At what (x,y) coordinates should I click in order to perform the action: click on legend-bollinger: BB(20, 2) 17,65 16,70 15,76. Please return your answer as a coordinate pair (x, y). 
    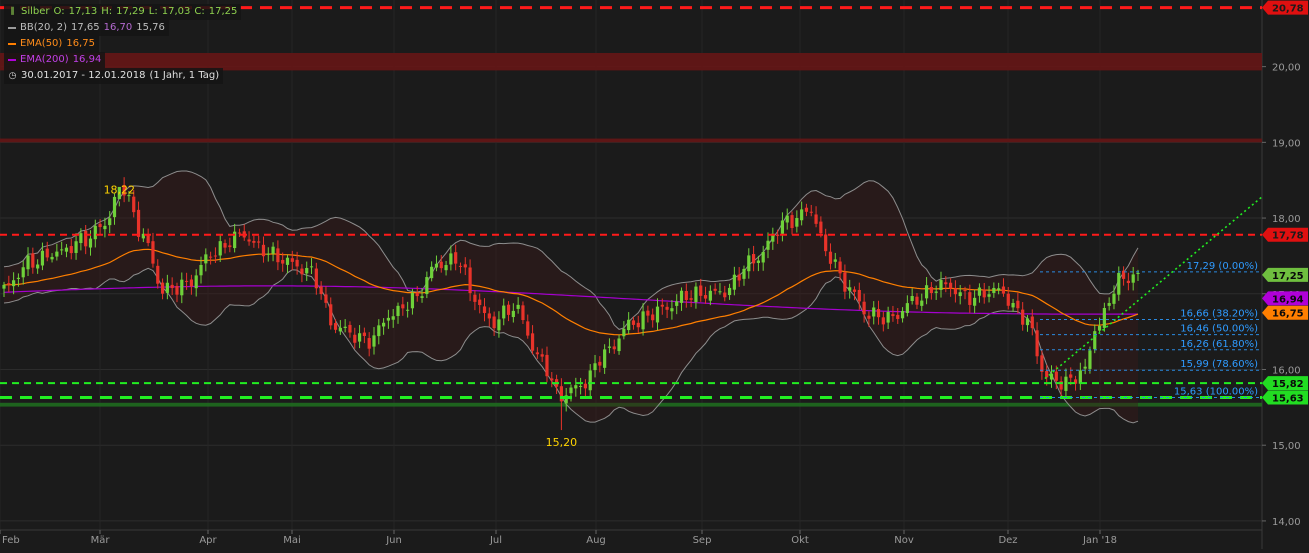
    Looking at the image, I should click on (86, 28).